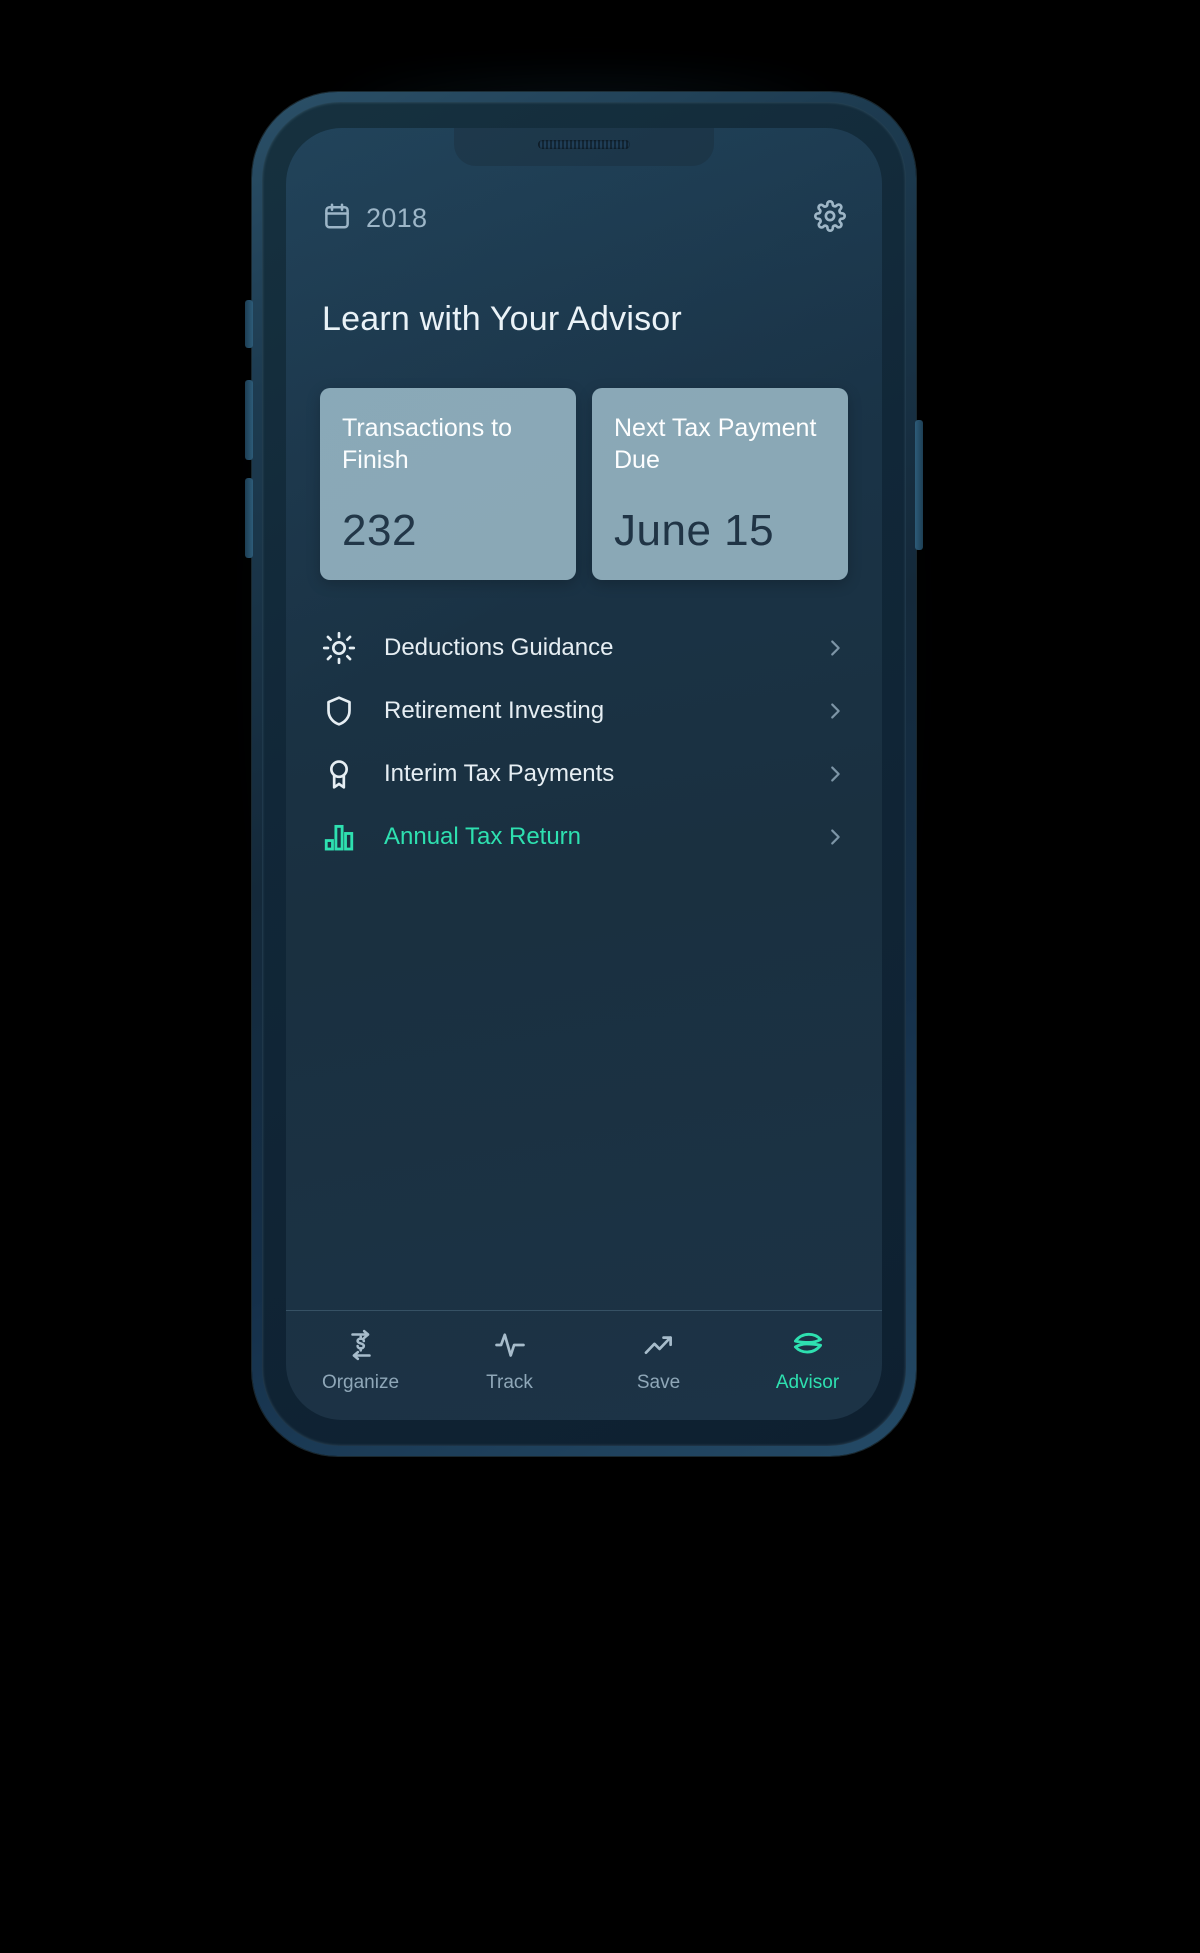  I want to click on advisor-topic-list: Deductions Guidance Retirement Investing, so click(584, 742).